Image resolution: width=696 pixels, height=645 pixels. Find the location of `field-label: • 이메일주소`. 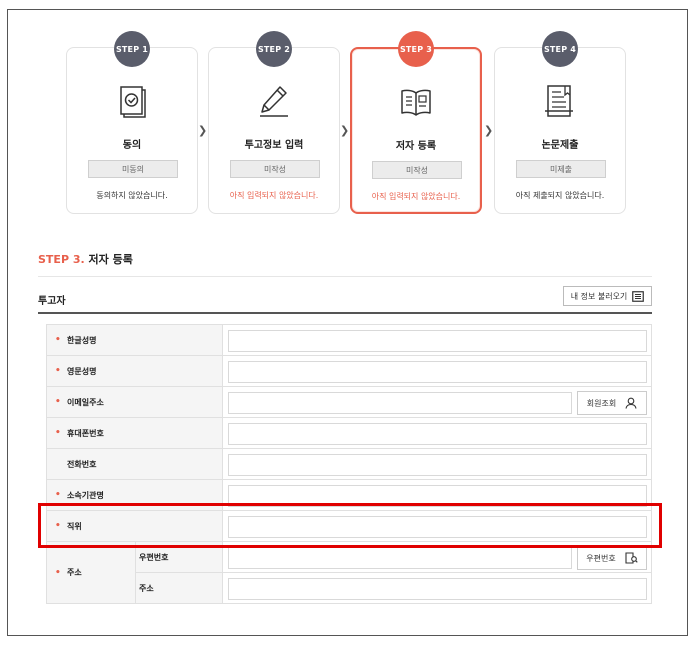

field-label: • 이메일주소 is located at coordinates (134, 402).